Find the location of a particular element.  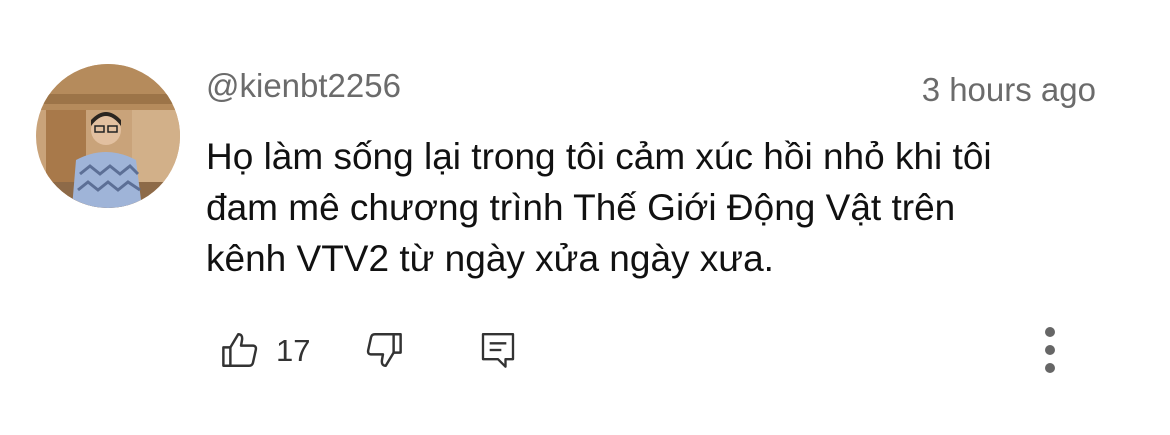

dislike-button is located at coordinates (384, 350).